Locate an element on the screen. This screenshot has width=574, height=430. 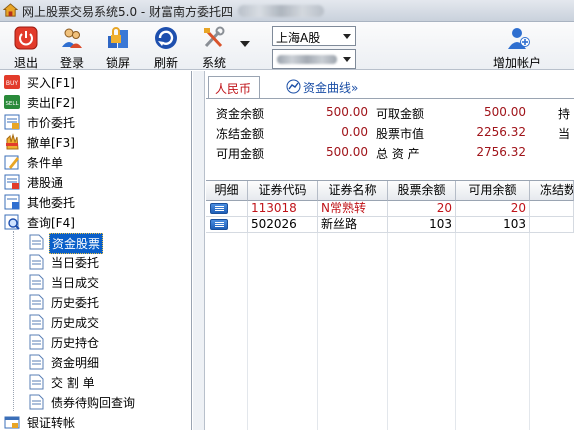
lock-screen-button: 锁屏 is located at coordinates (118, 48).